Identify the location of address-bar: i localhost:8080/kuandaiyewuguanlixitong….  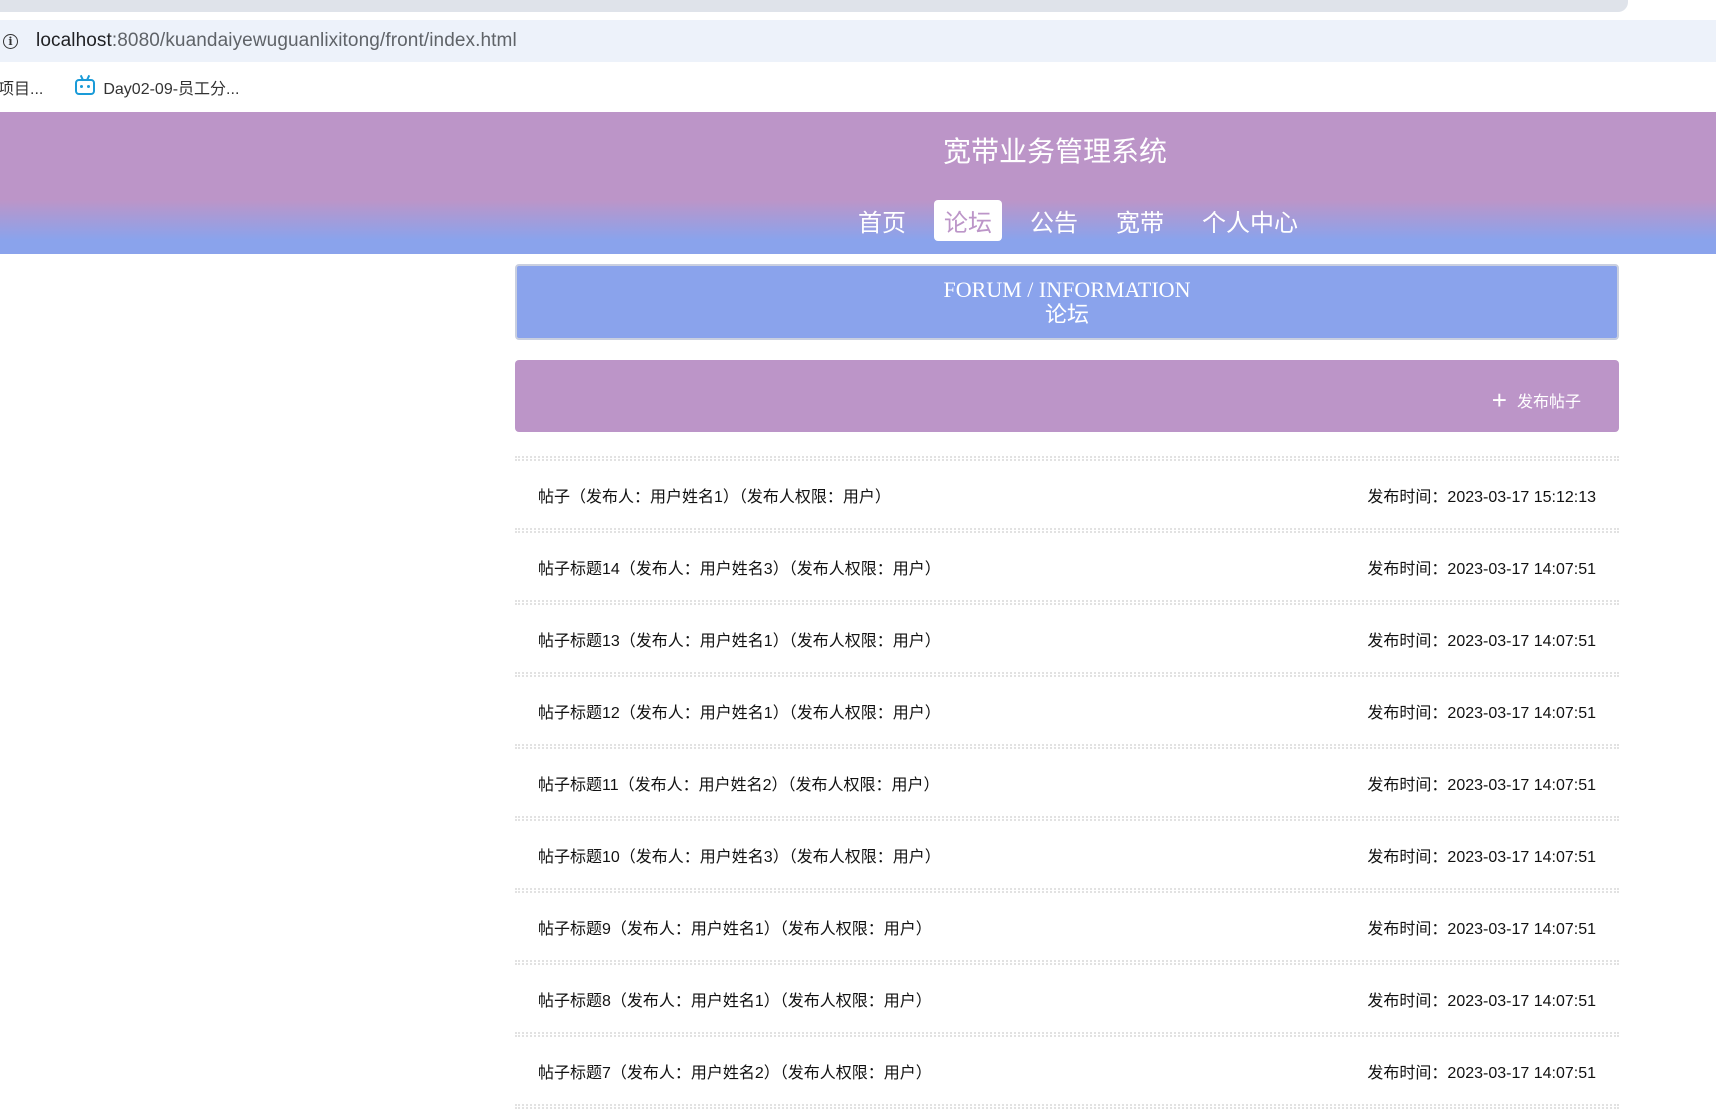
(858, 41).